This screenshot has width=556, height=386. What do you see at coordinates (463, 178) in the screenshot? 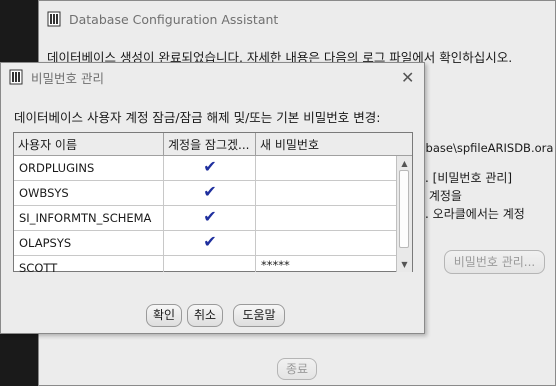
I see `info-line-2: 다. [비밀번호 관리]` at bounding box center [463, 178].